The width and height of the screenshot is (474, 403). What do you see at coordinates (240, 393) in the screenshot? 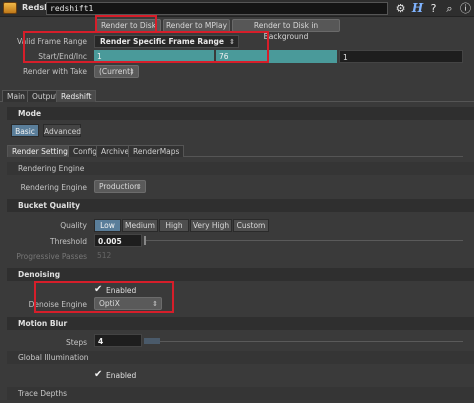
I see `trace-depths-section-header: Trace Depths` at bounding box center [240, 393].